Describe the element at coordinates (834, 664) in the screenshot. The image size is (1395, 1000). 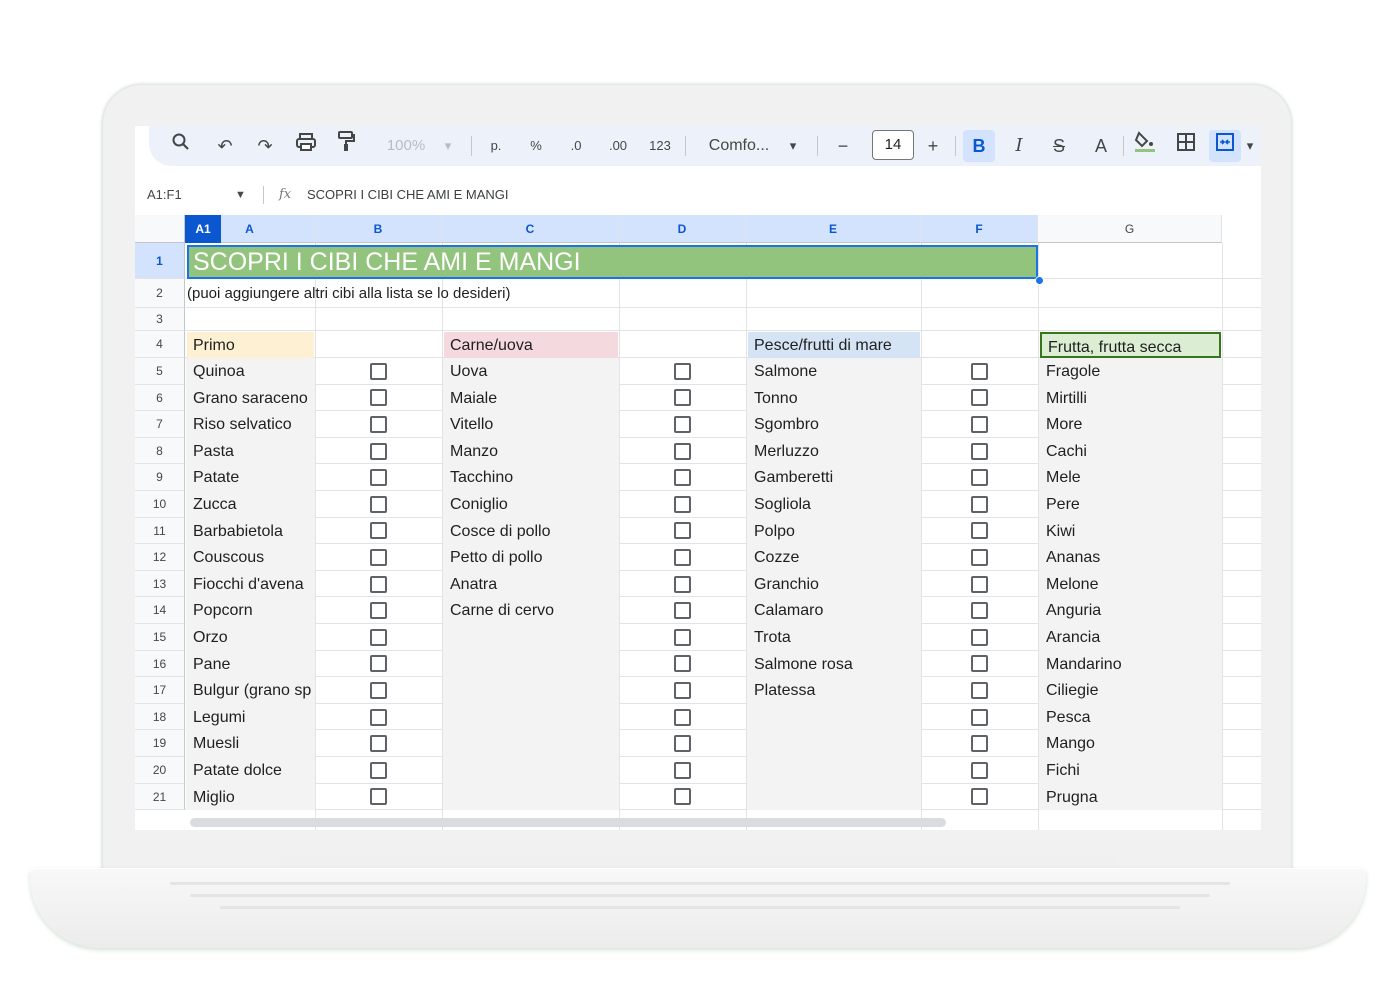
I see `list-item: Salmone rosa` at that location.